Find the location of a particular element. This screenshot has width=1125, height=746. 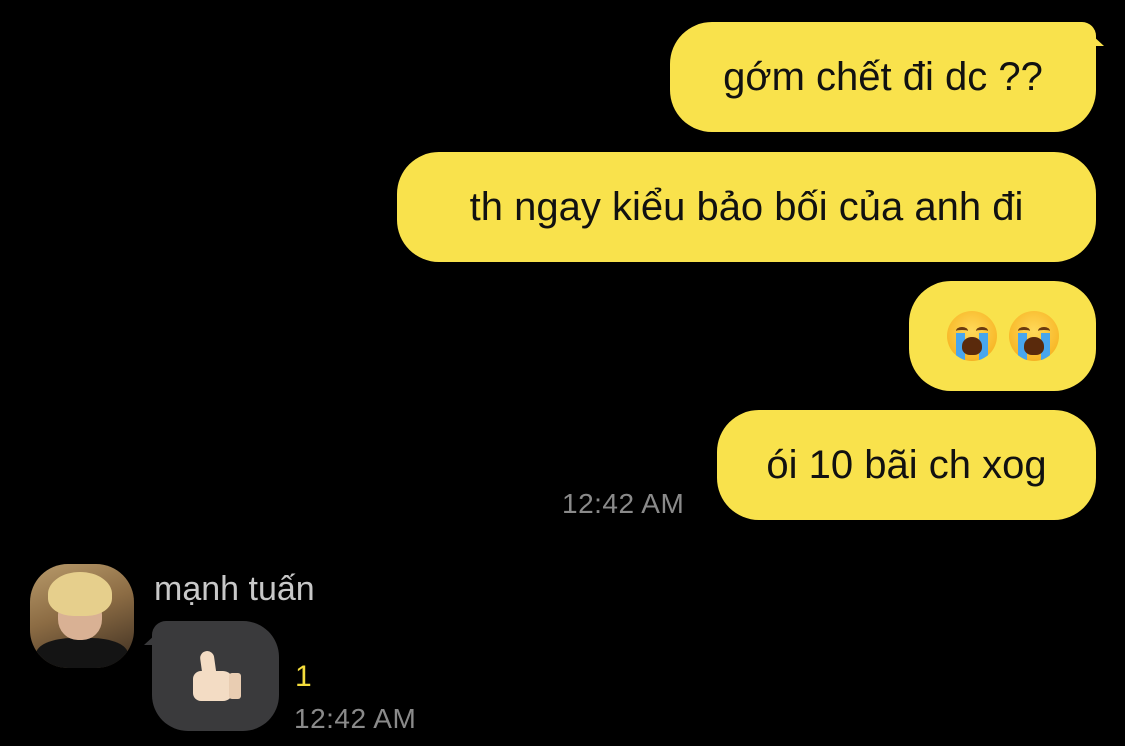

message-text: th ngay kiểu bảo bối của anh đi is located at coordinates (746, 207).